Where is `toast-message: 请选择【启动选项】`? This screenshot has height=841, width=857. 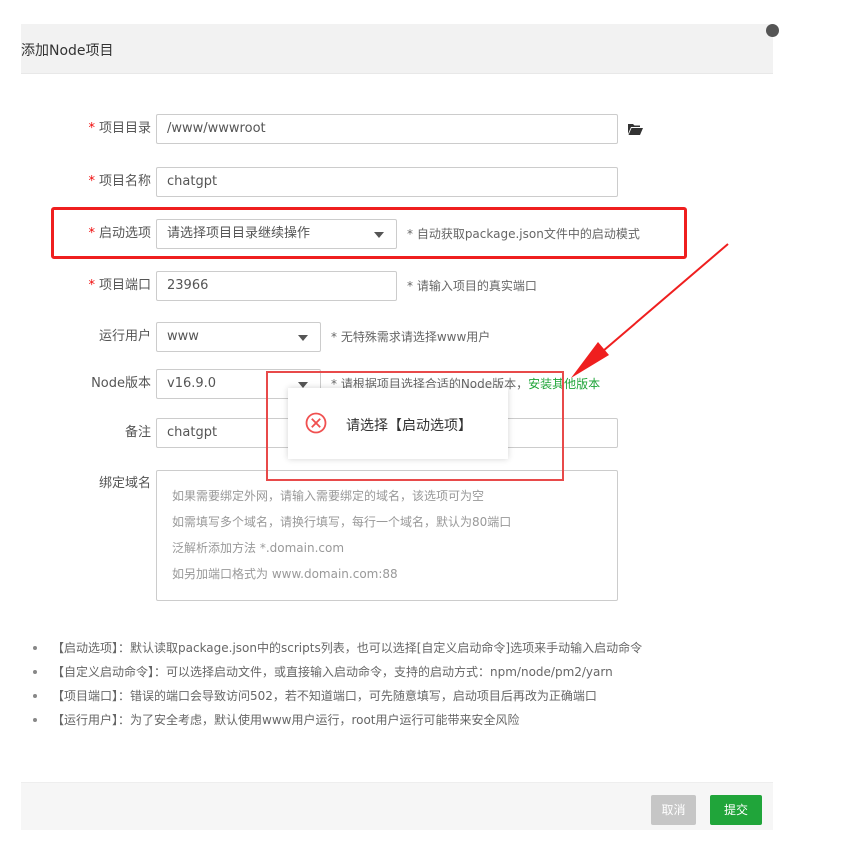
toast-message: 请选择【启动选项】 is located at coordinates (409, 426).